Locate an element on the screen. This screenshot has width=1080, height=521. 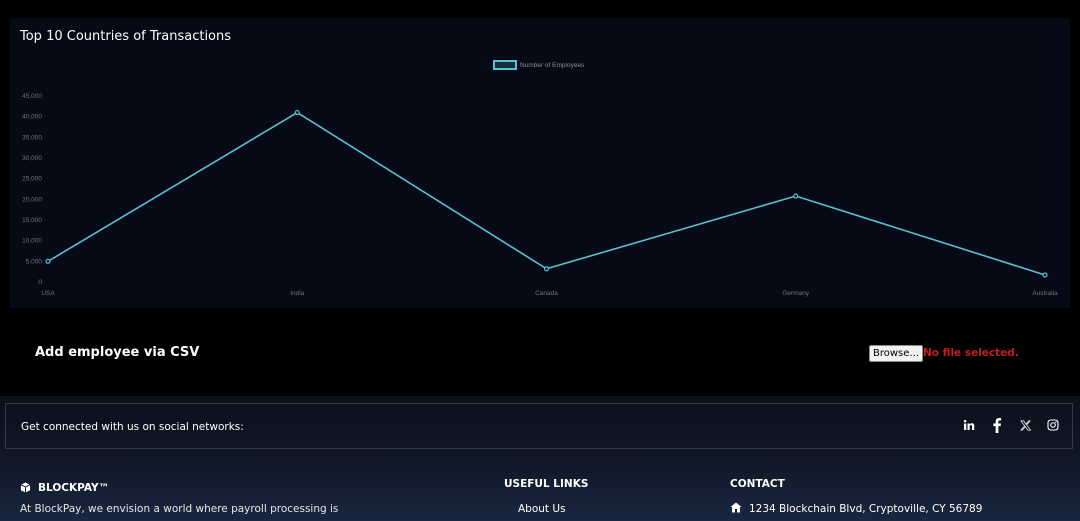
y-tick-label: 15,000 is located at coordinates (32, 220).